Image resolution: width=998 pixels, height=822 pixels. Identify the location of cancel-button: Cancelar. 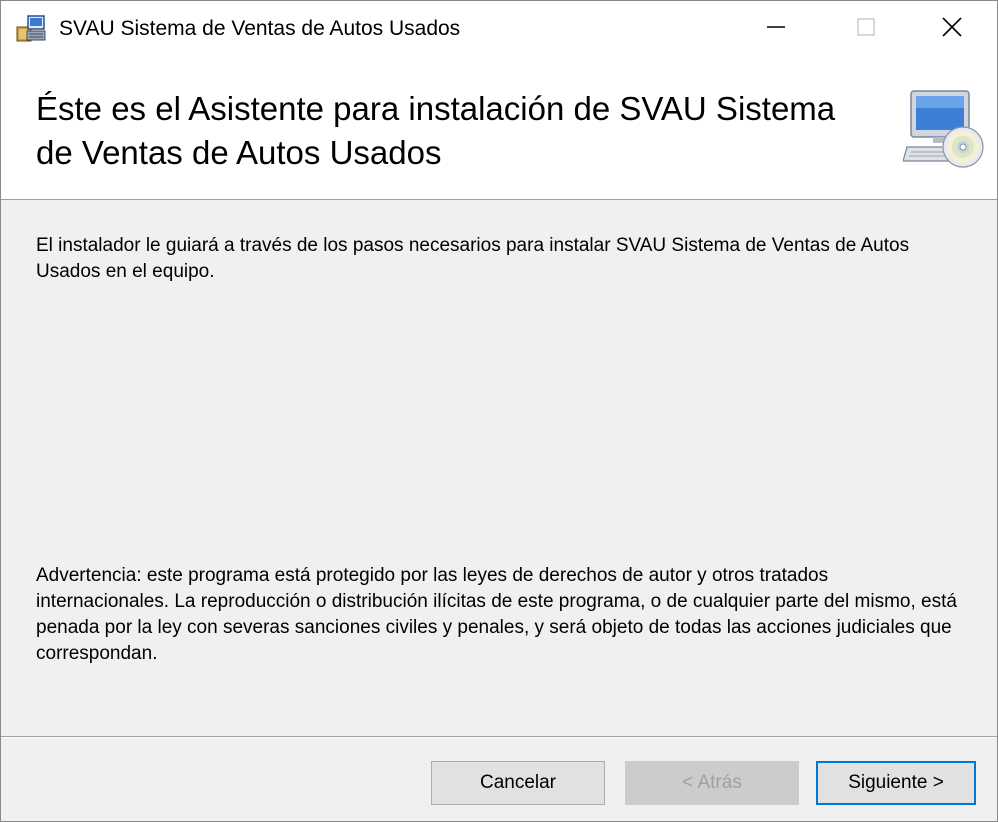
(518, 783).